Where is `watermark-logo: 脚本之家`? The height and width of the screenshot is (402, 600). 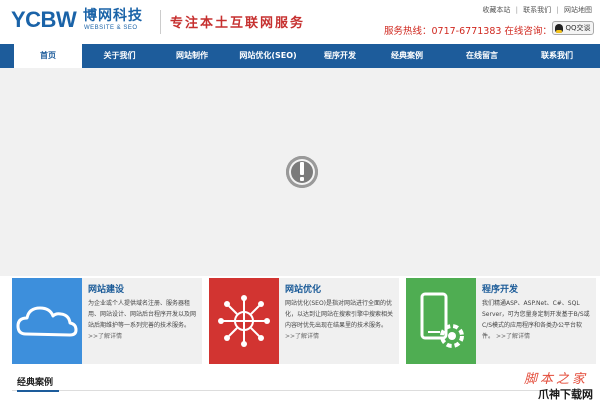 watermark-logo: 脚本之家 is located at coordinates (556, 379).